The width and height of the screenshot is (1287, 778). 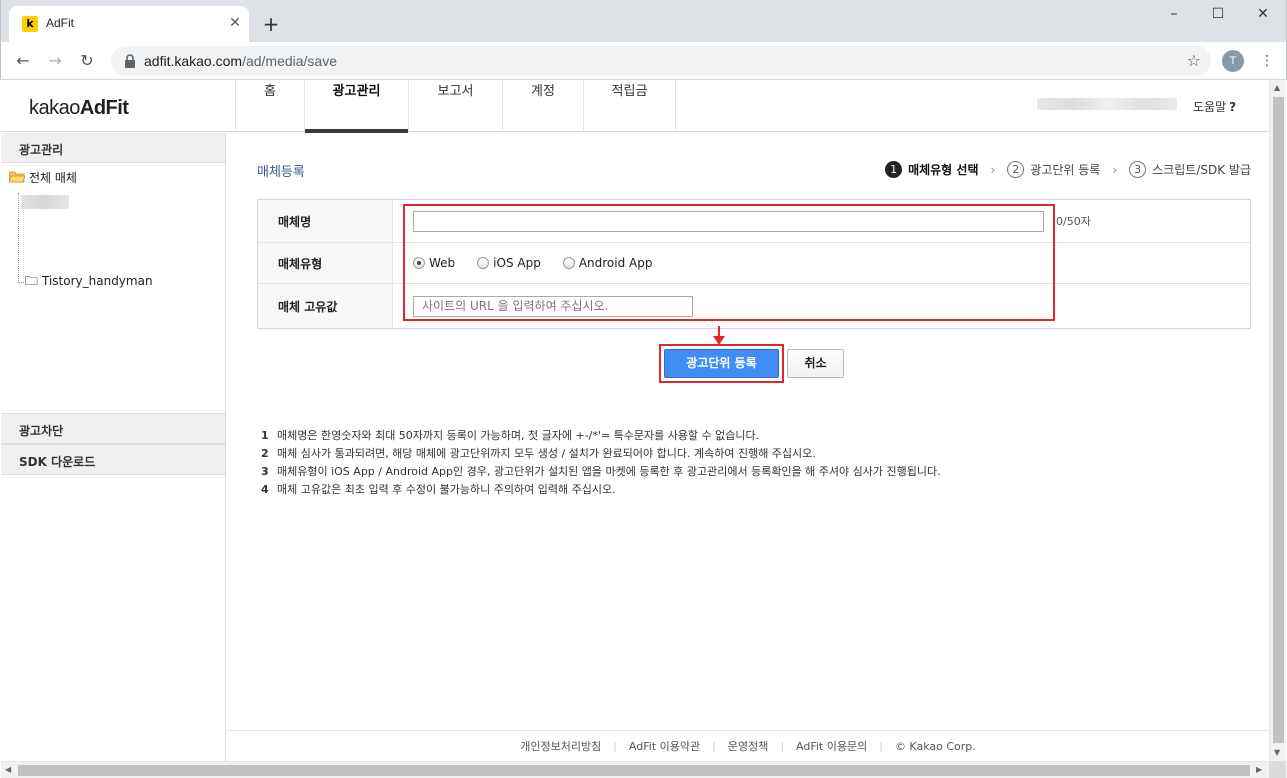 I want to click on step-3-label: 스크립트/SDK 발급, so click(x=1201, y=170).